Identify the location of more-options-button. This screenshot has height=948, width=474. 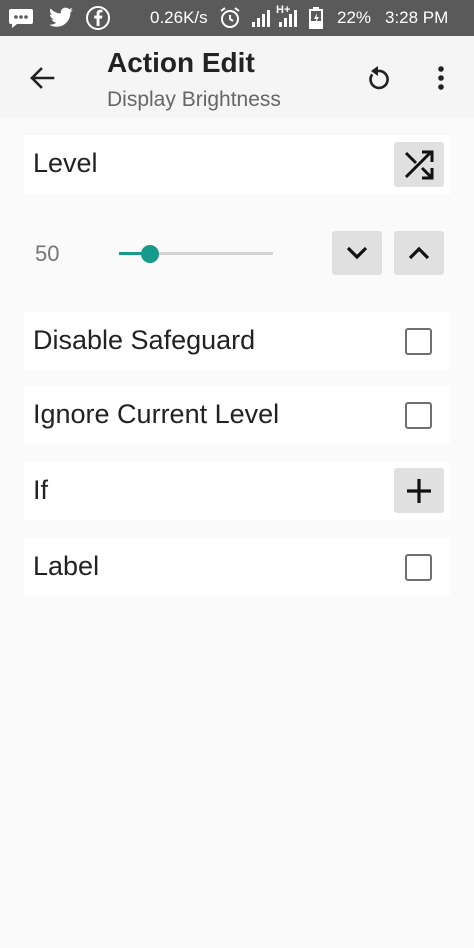
(441, 78).